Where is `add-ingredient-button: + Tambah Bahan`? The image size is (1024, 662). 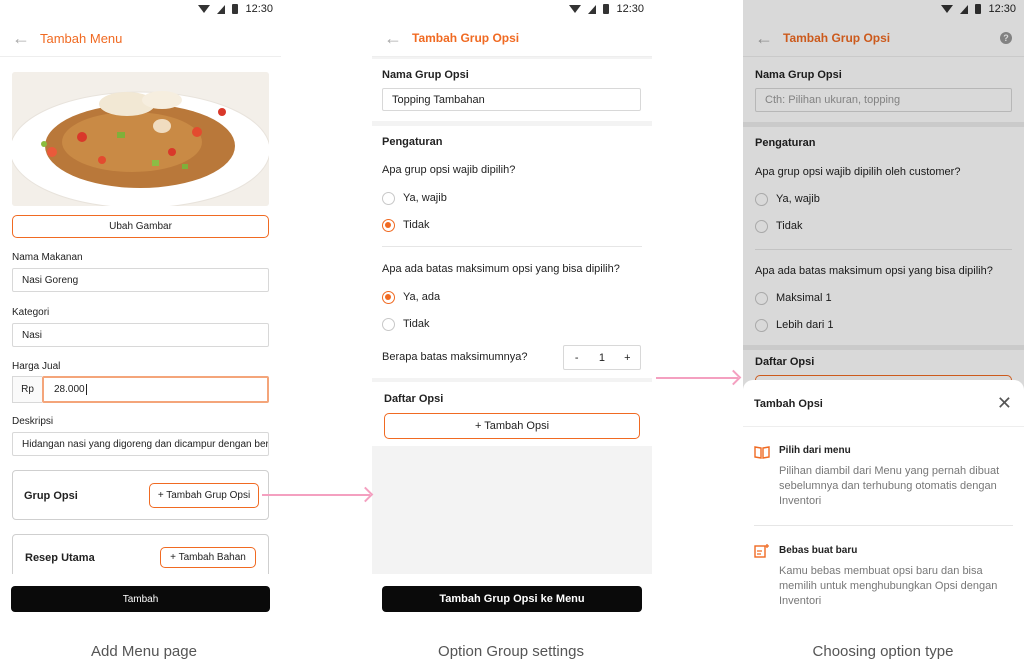 add-ingredient-button: + Tambah Bahan is located at coordinates (208, 557).